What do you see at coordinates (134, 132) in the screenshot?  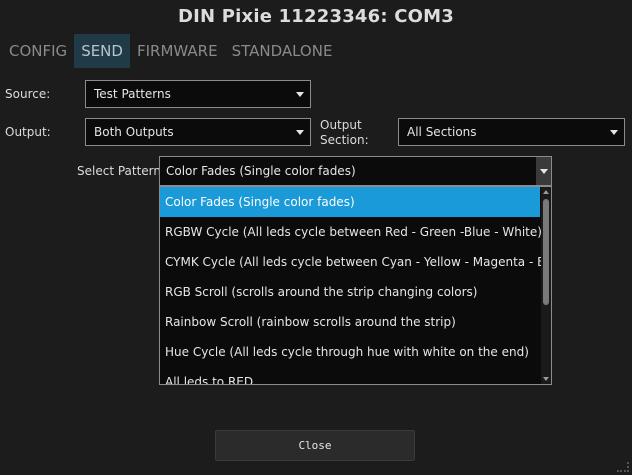 I see `output-select-value: Both Outputs` at bounding box center [134, 132].